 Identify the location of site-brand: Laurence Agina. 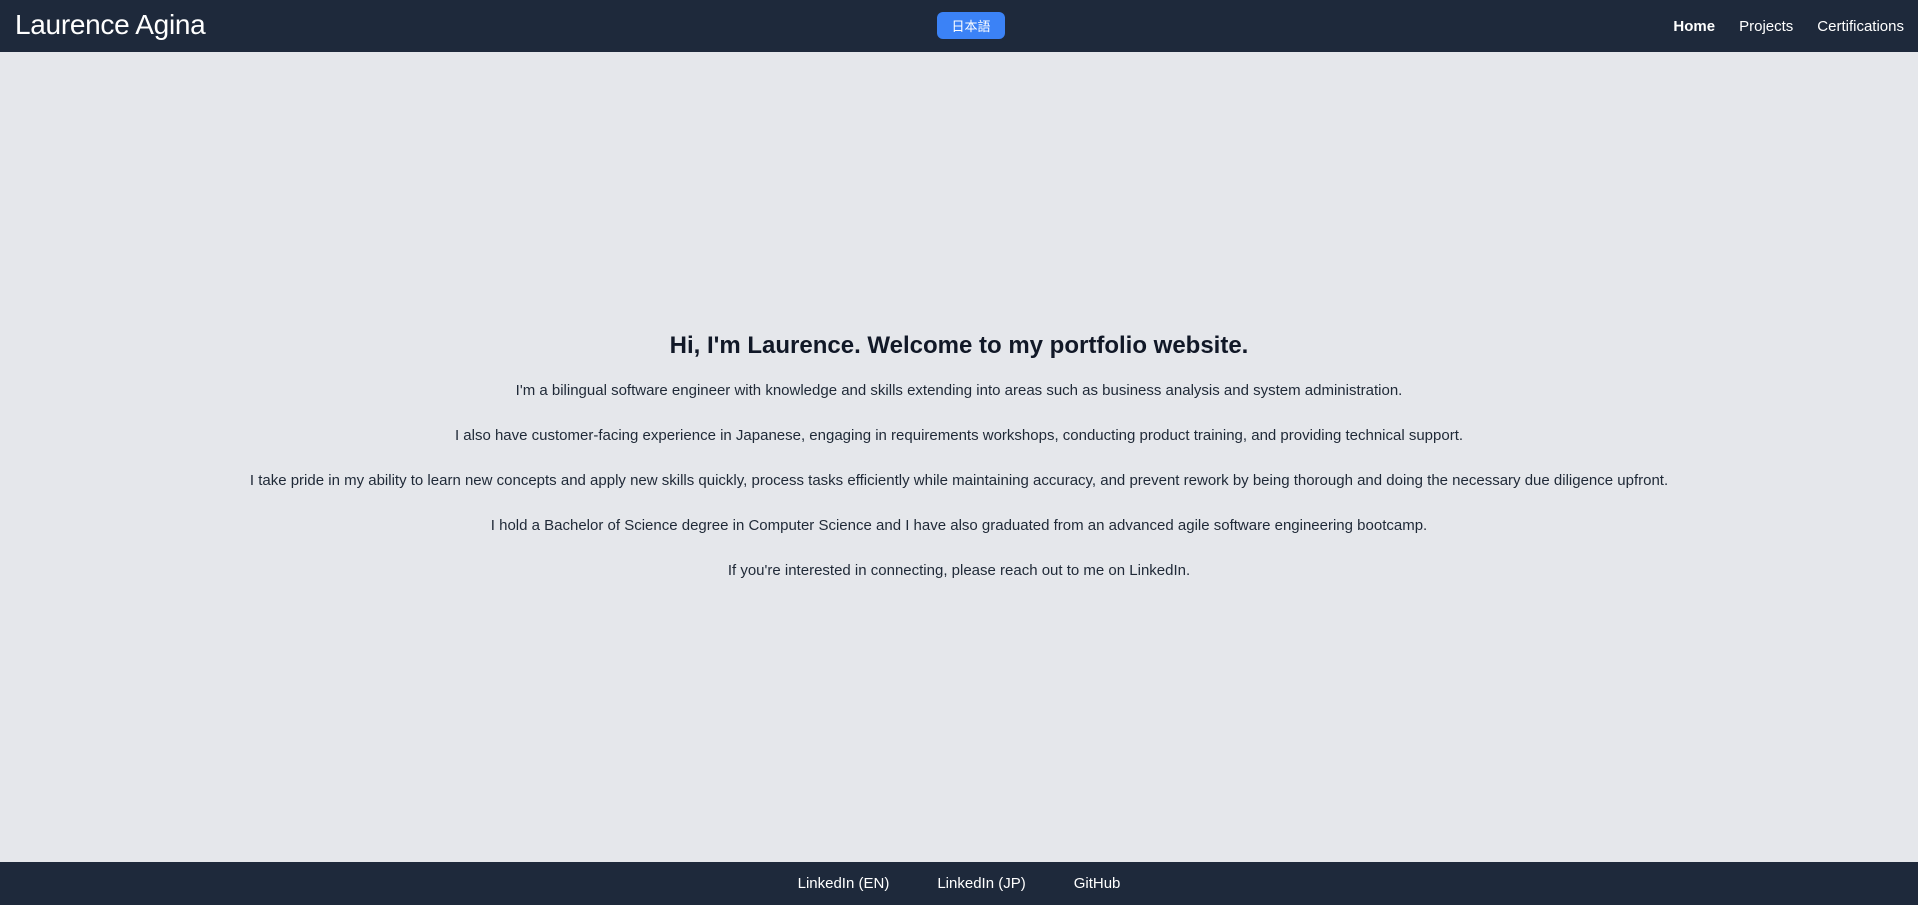
(110, 25).